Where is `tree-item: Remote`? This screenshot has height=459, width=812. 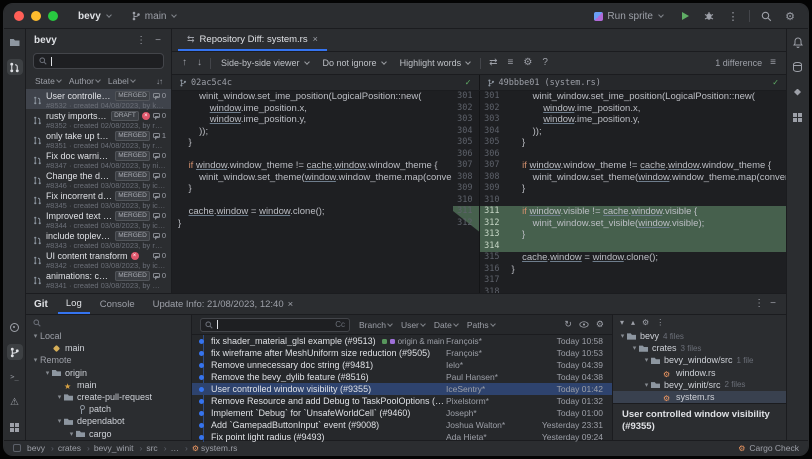
tree-item: Remote is located at coordinates (108, 360).